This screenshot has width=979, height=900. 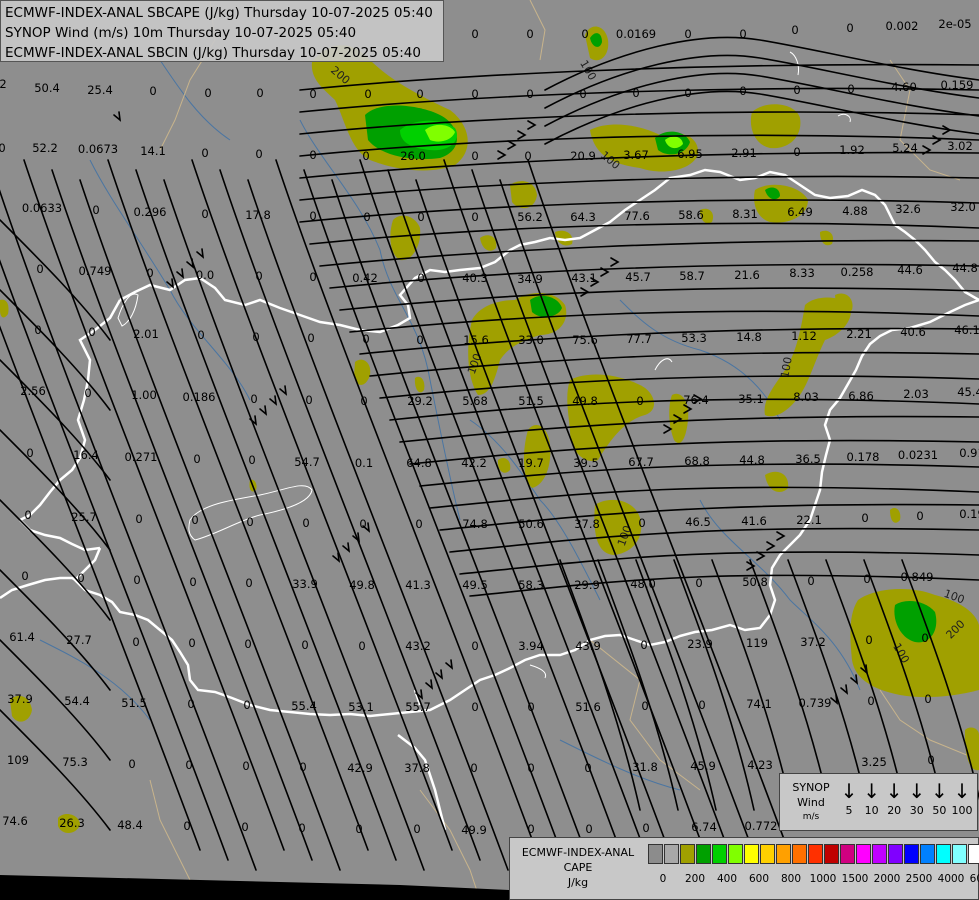 I want to click on cin-value-label: 58.6, so click(x=691, y=215).